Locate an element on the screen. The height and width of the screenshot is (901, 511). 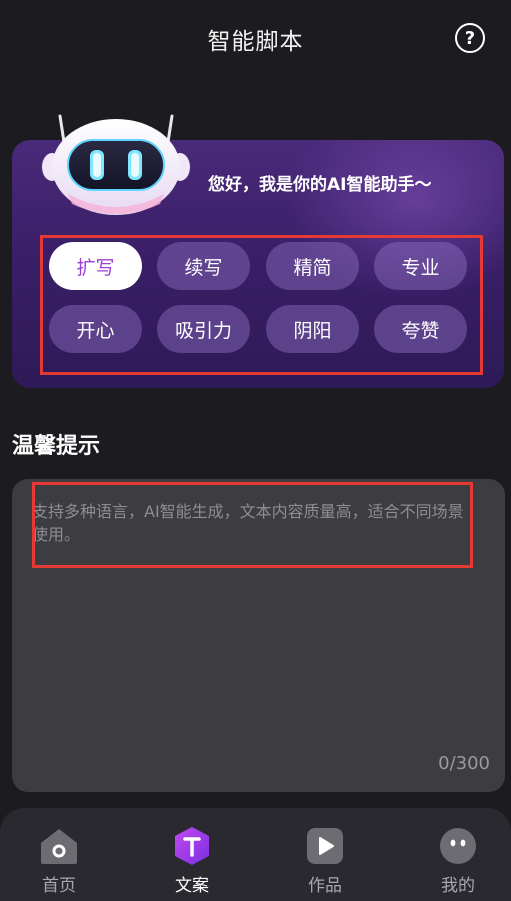
tab-works: 作品 is located at coordinates (325, 862).